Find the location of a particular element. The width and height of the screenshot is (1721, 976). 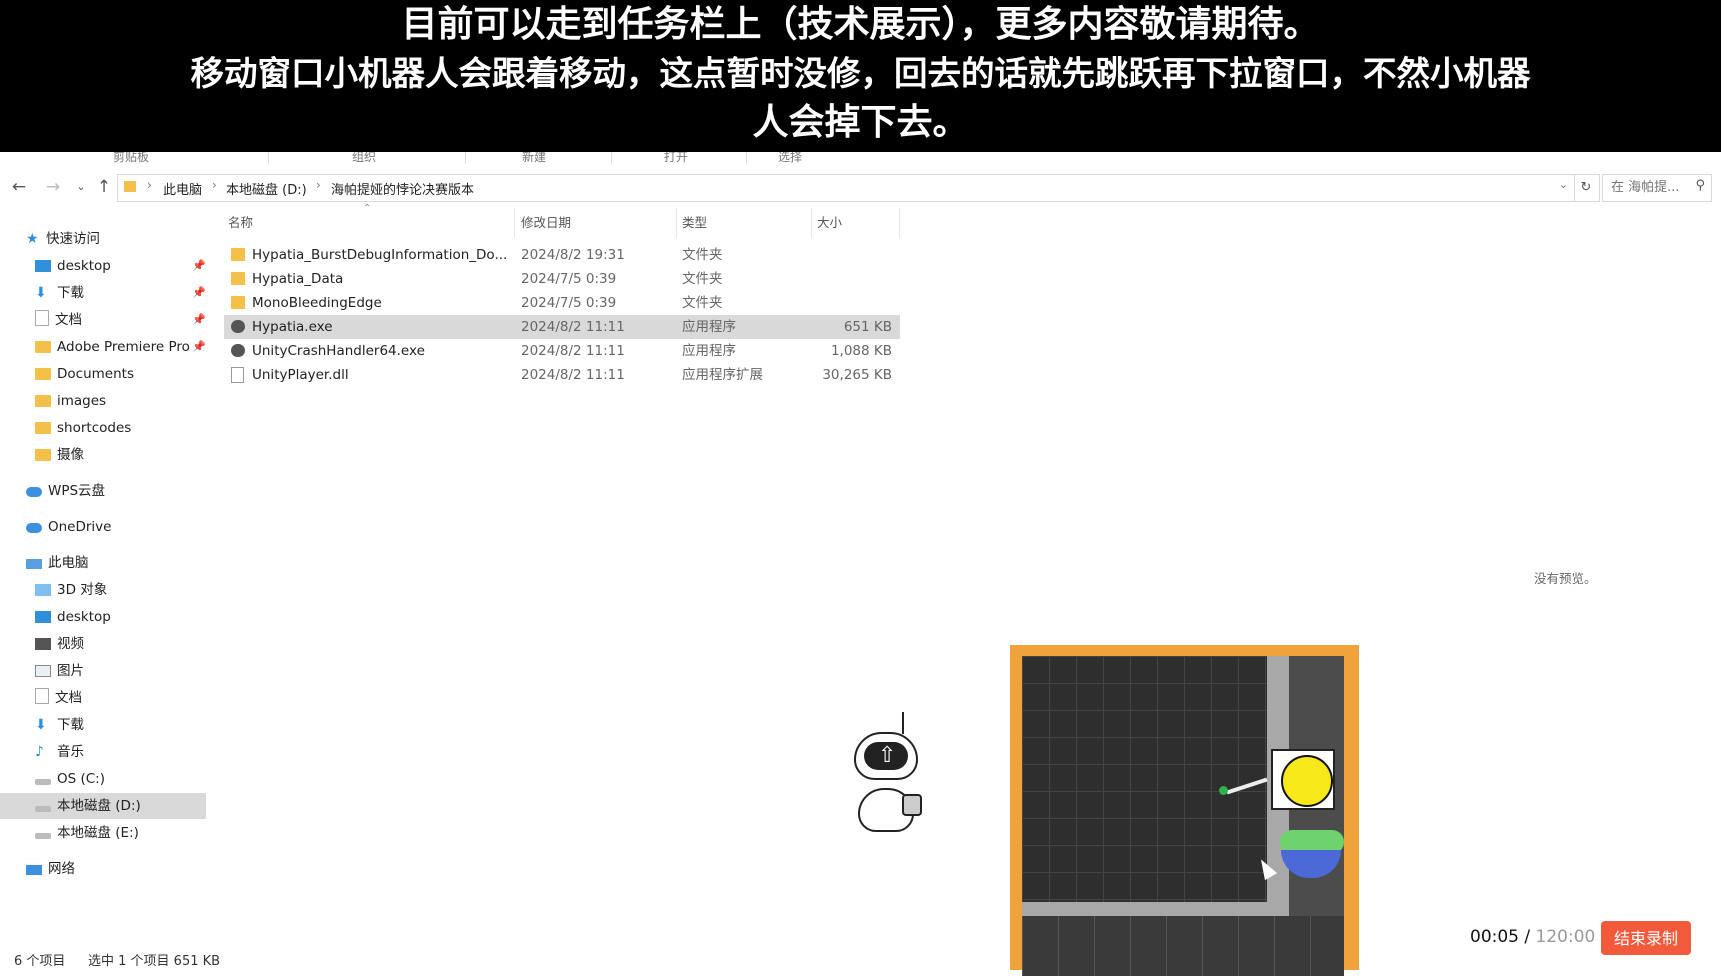

preview-pane-message: 没有预览。 is located at coordinates (1565, 578).